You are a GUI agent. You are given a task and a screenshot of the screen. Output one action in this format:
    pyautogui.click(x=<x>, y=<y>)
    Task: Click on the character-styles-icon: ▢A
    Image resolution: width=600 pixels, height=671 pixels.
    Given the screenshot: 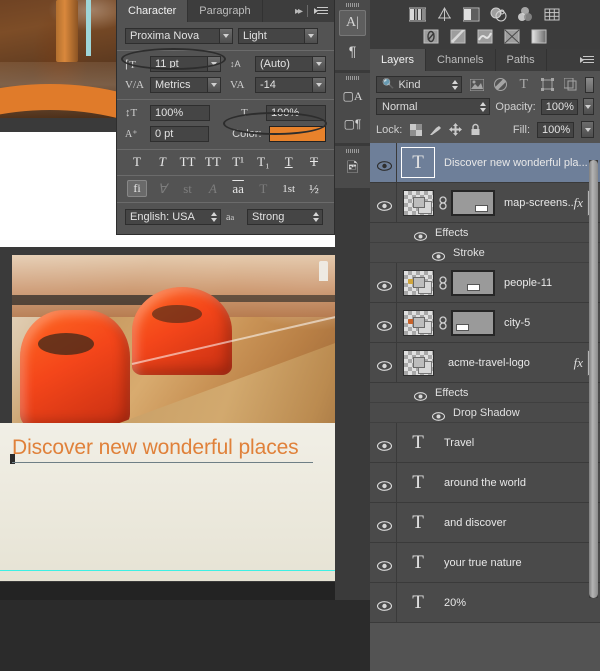 What is the action you would take?
    pyautogui.click(x=352, y=96)
    